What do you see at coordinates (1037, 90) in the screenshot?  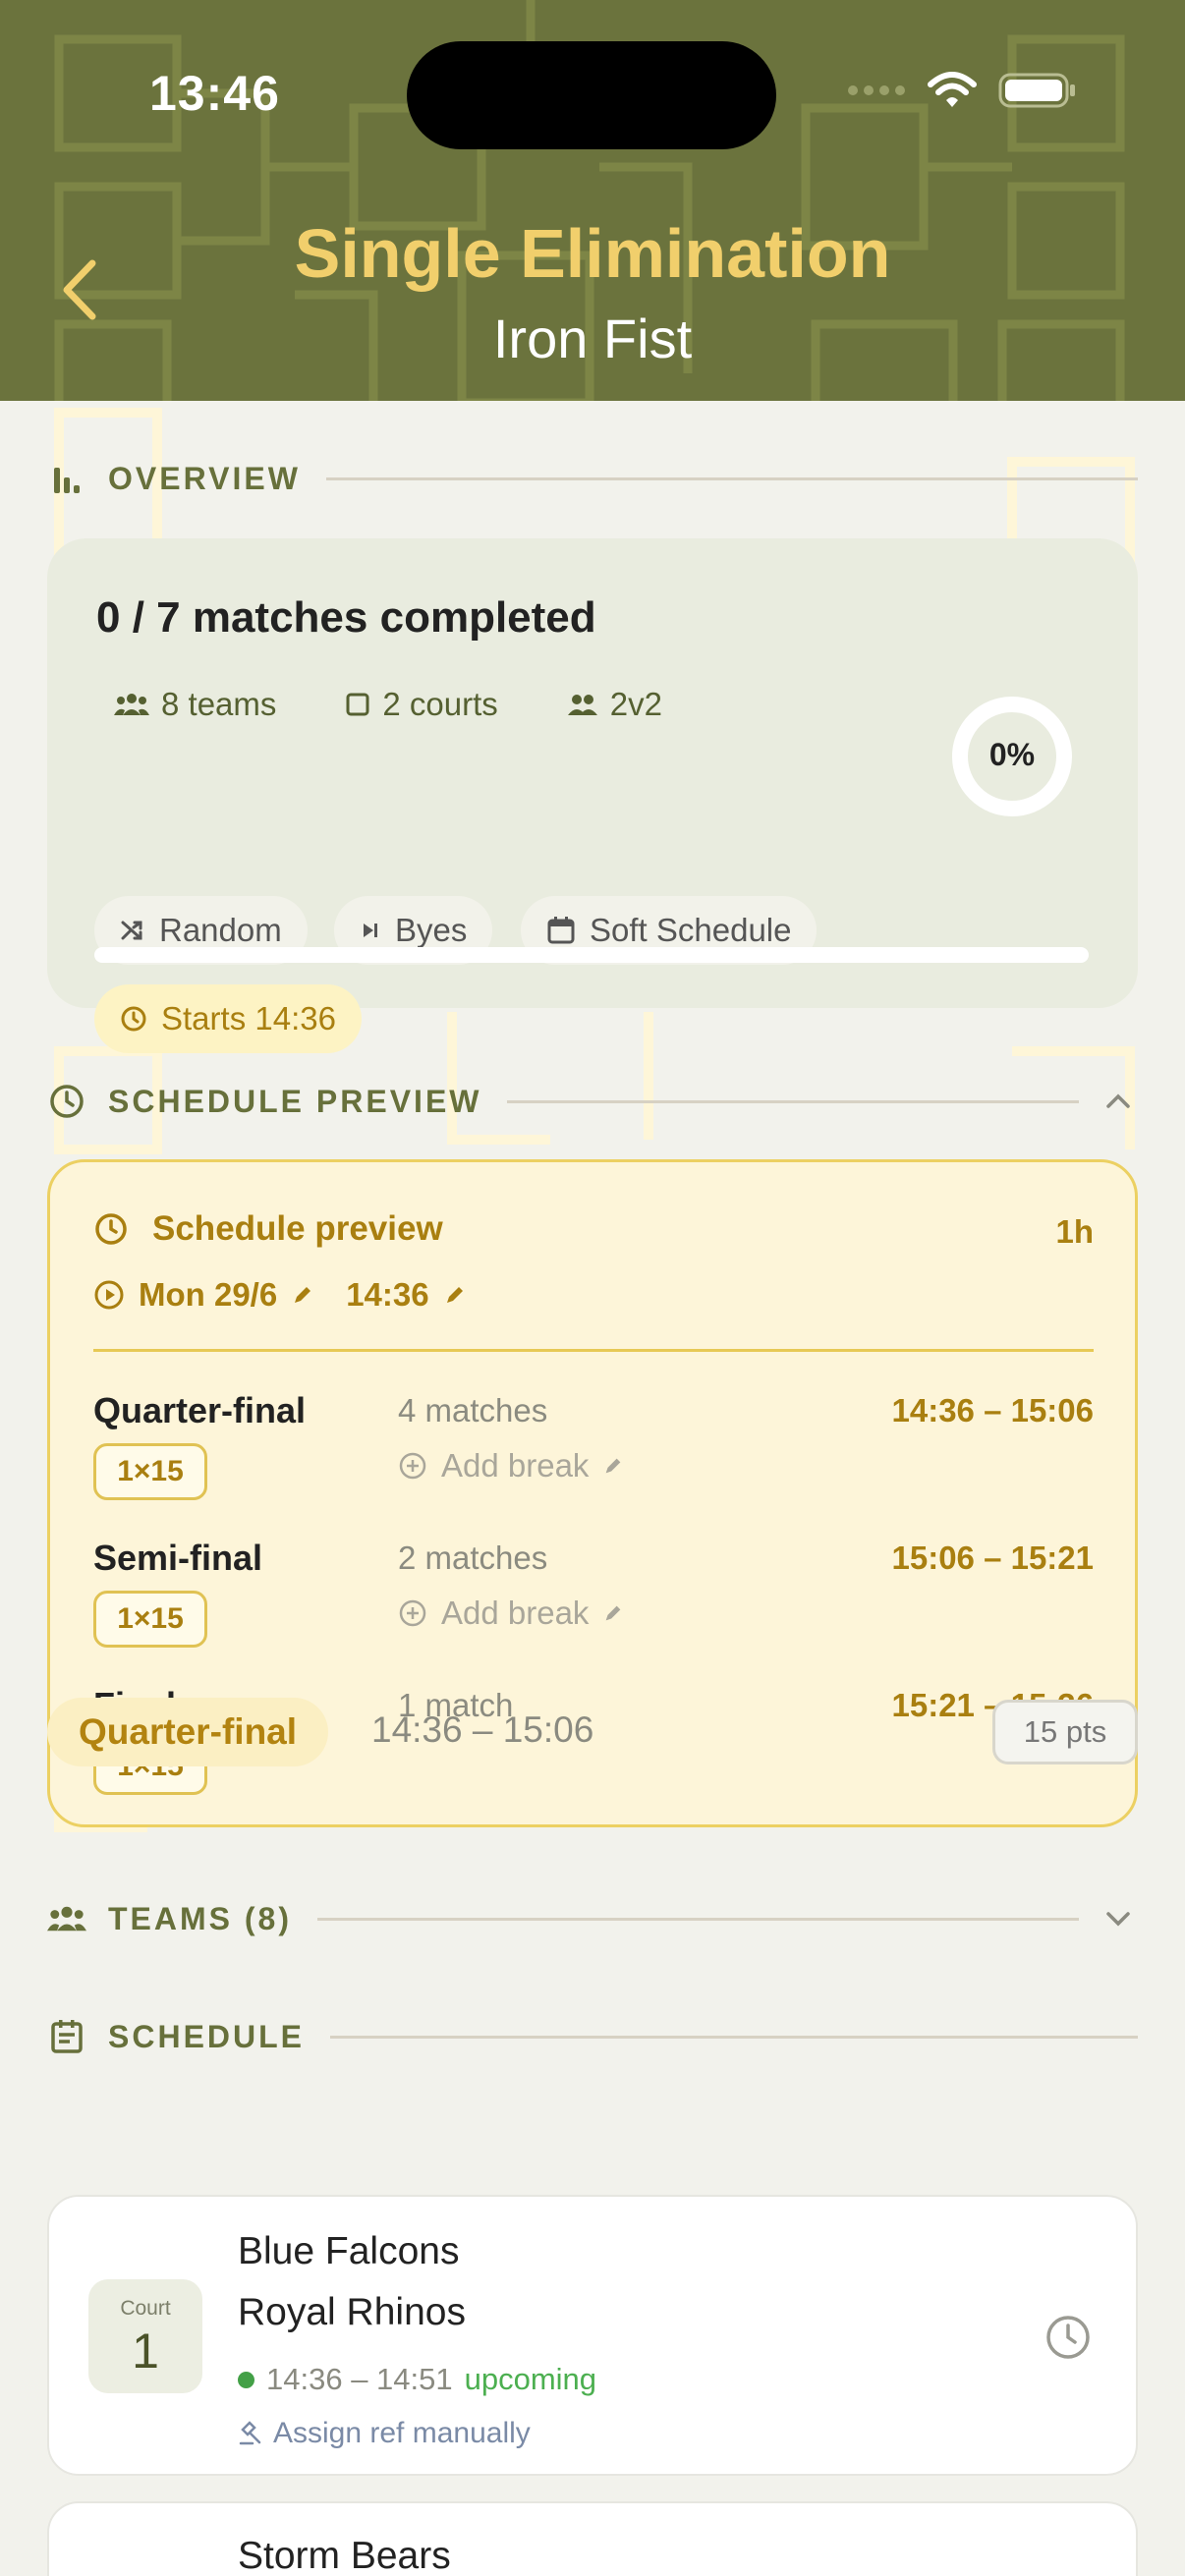 I see `battery-icon` at bounding box center [1037, 90].